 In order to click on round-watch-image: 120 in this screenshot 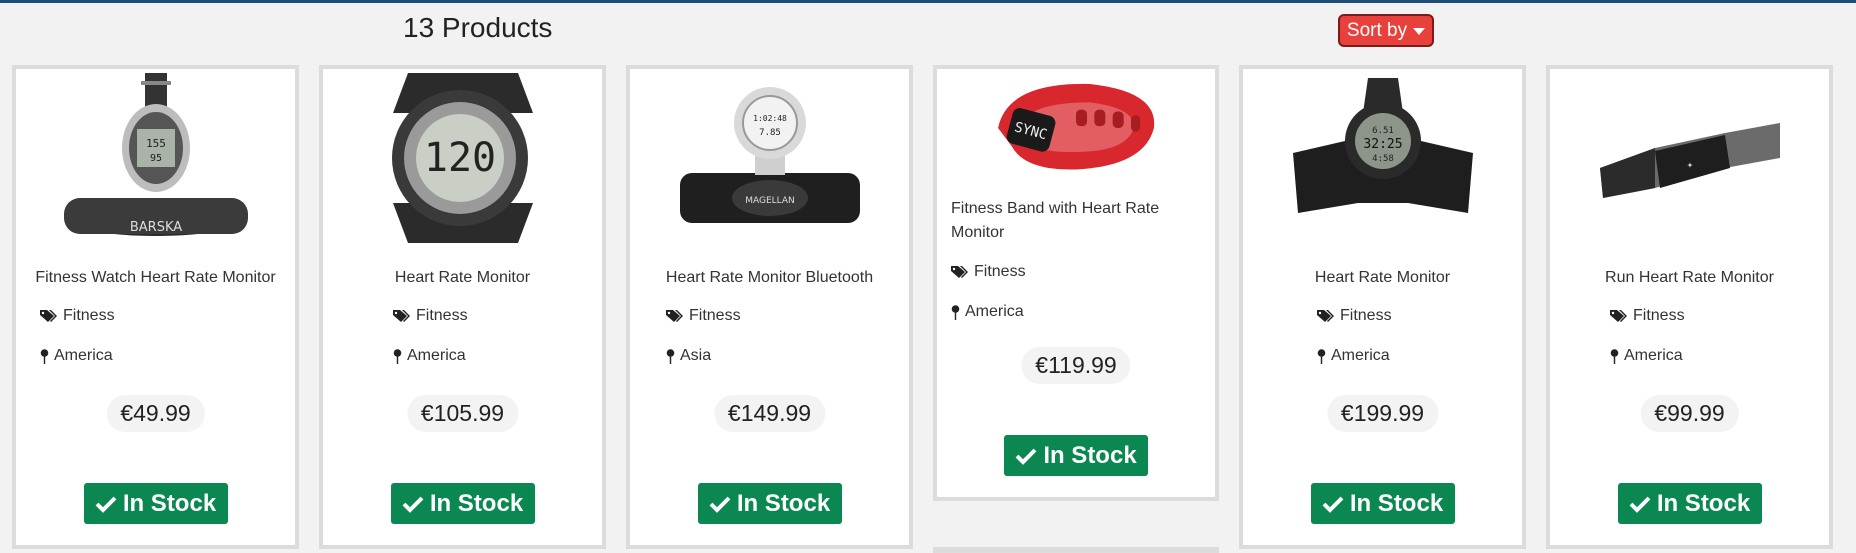, I will do `click(462, 158)`.